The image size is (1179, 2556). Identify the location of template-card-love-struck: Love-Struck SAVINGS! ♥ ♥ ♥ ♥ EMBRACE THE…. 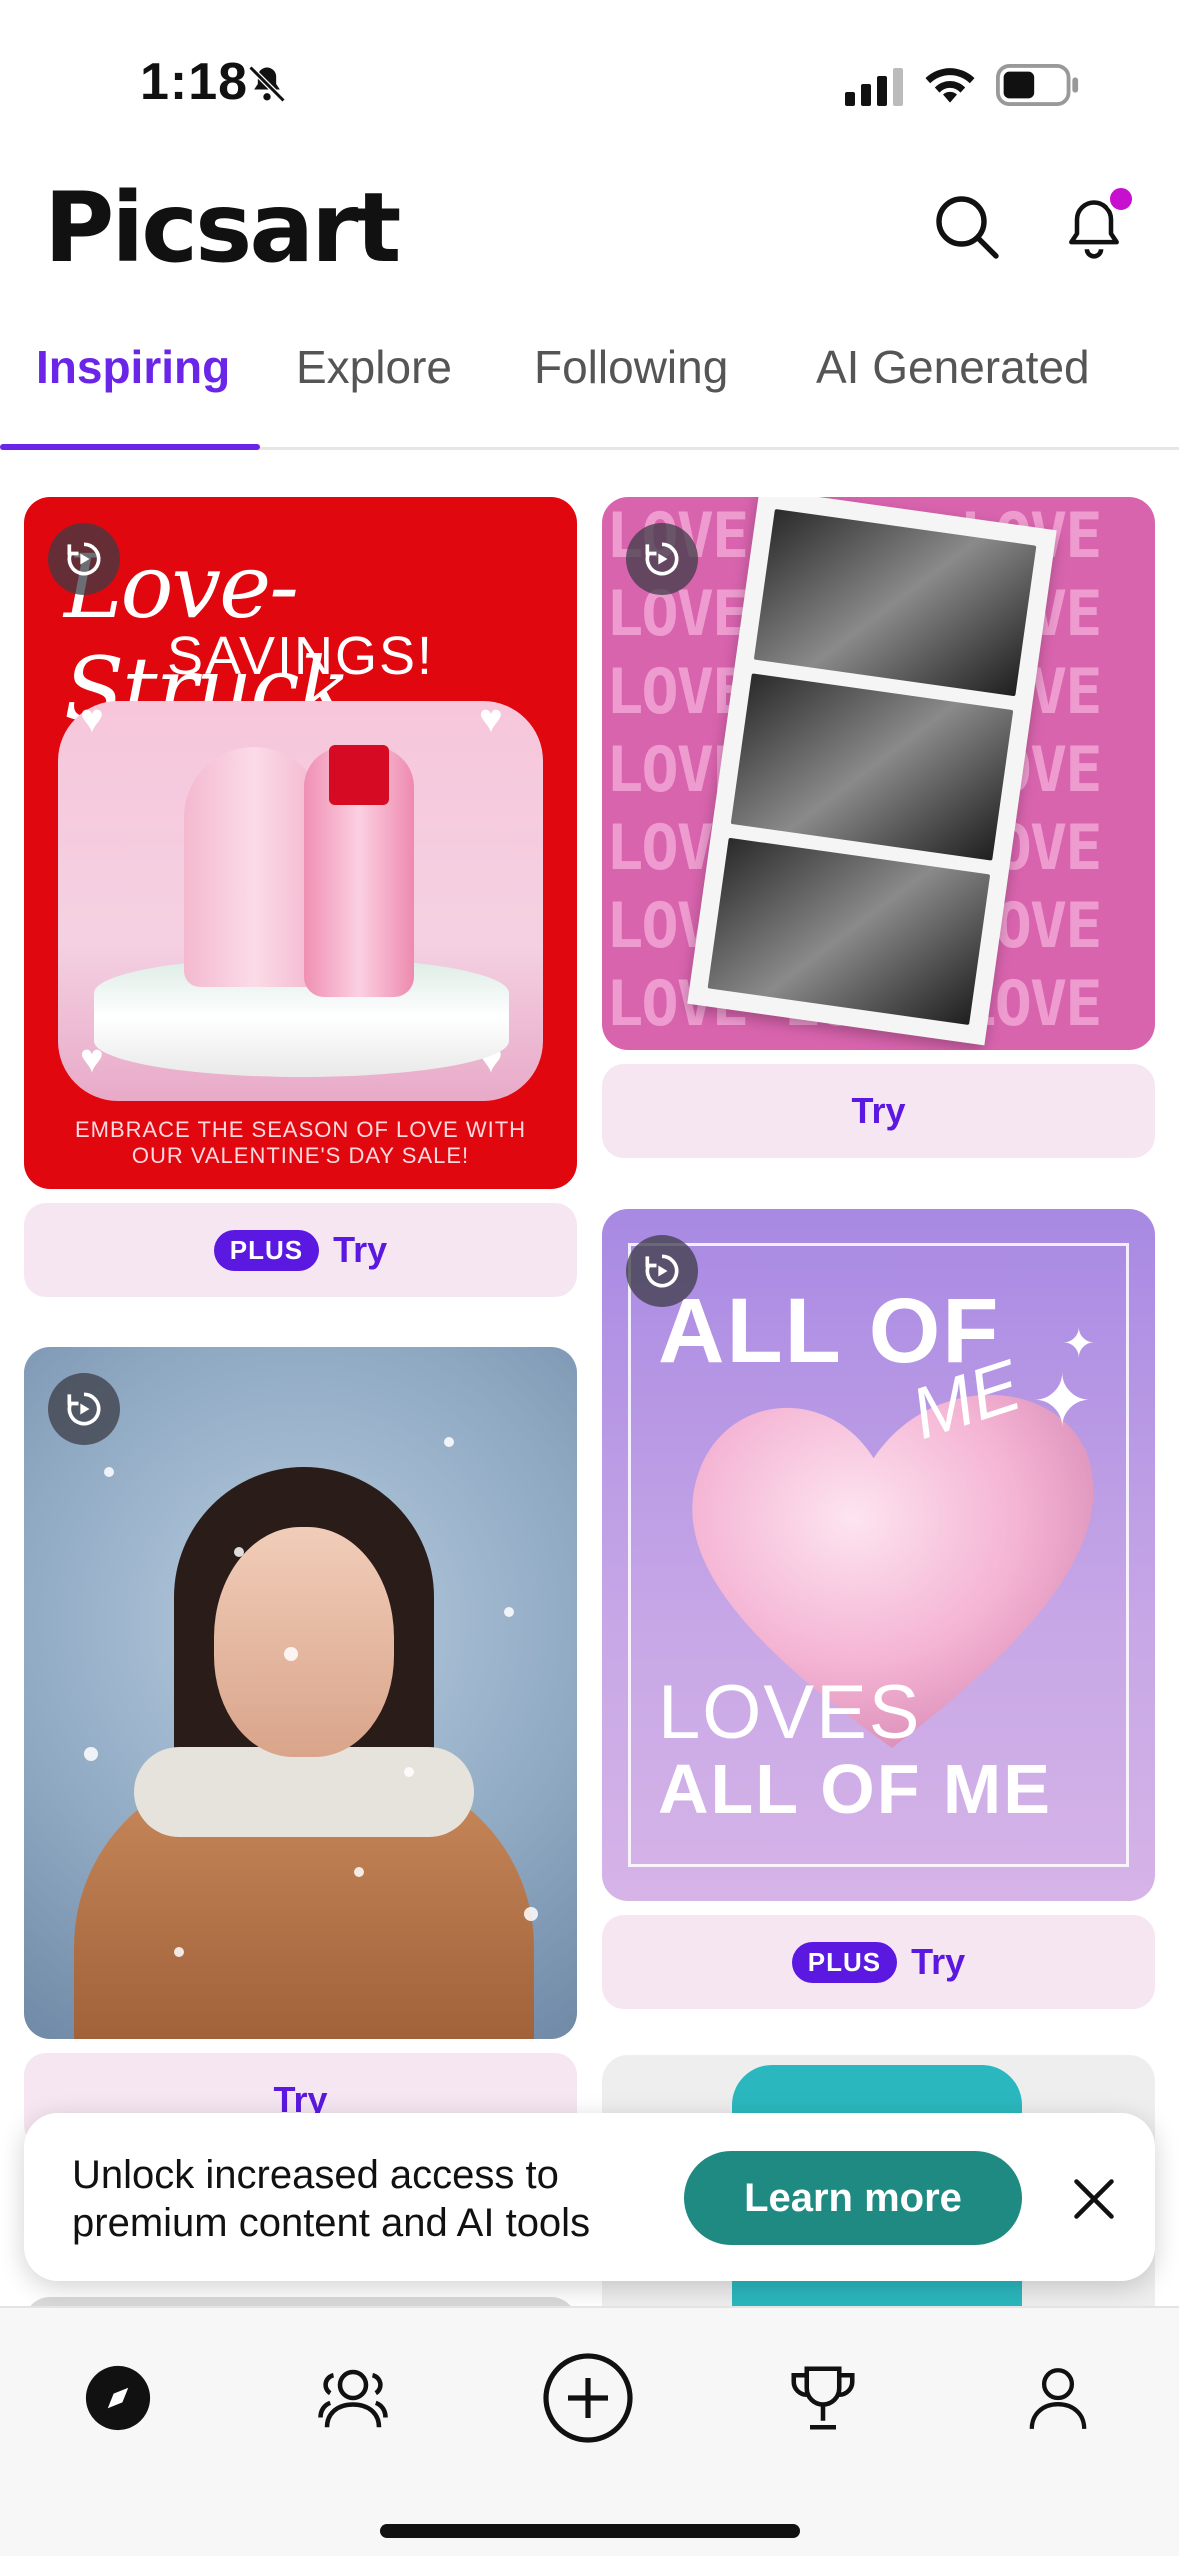
(300, 843).